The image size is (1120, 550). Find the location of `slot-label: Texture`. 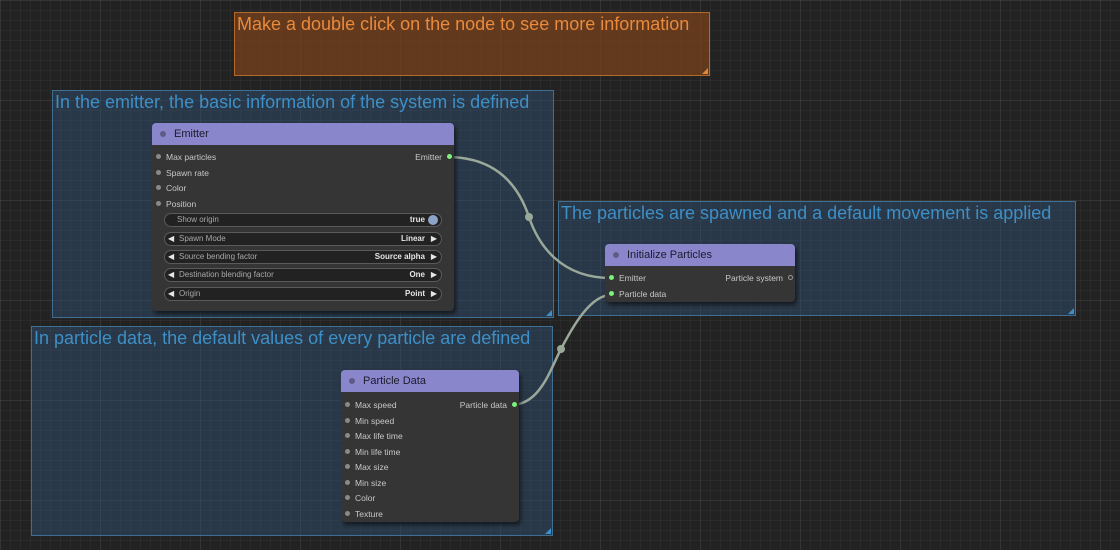

slot-label: Texture is located at coordinates (369, 514).